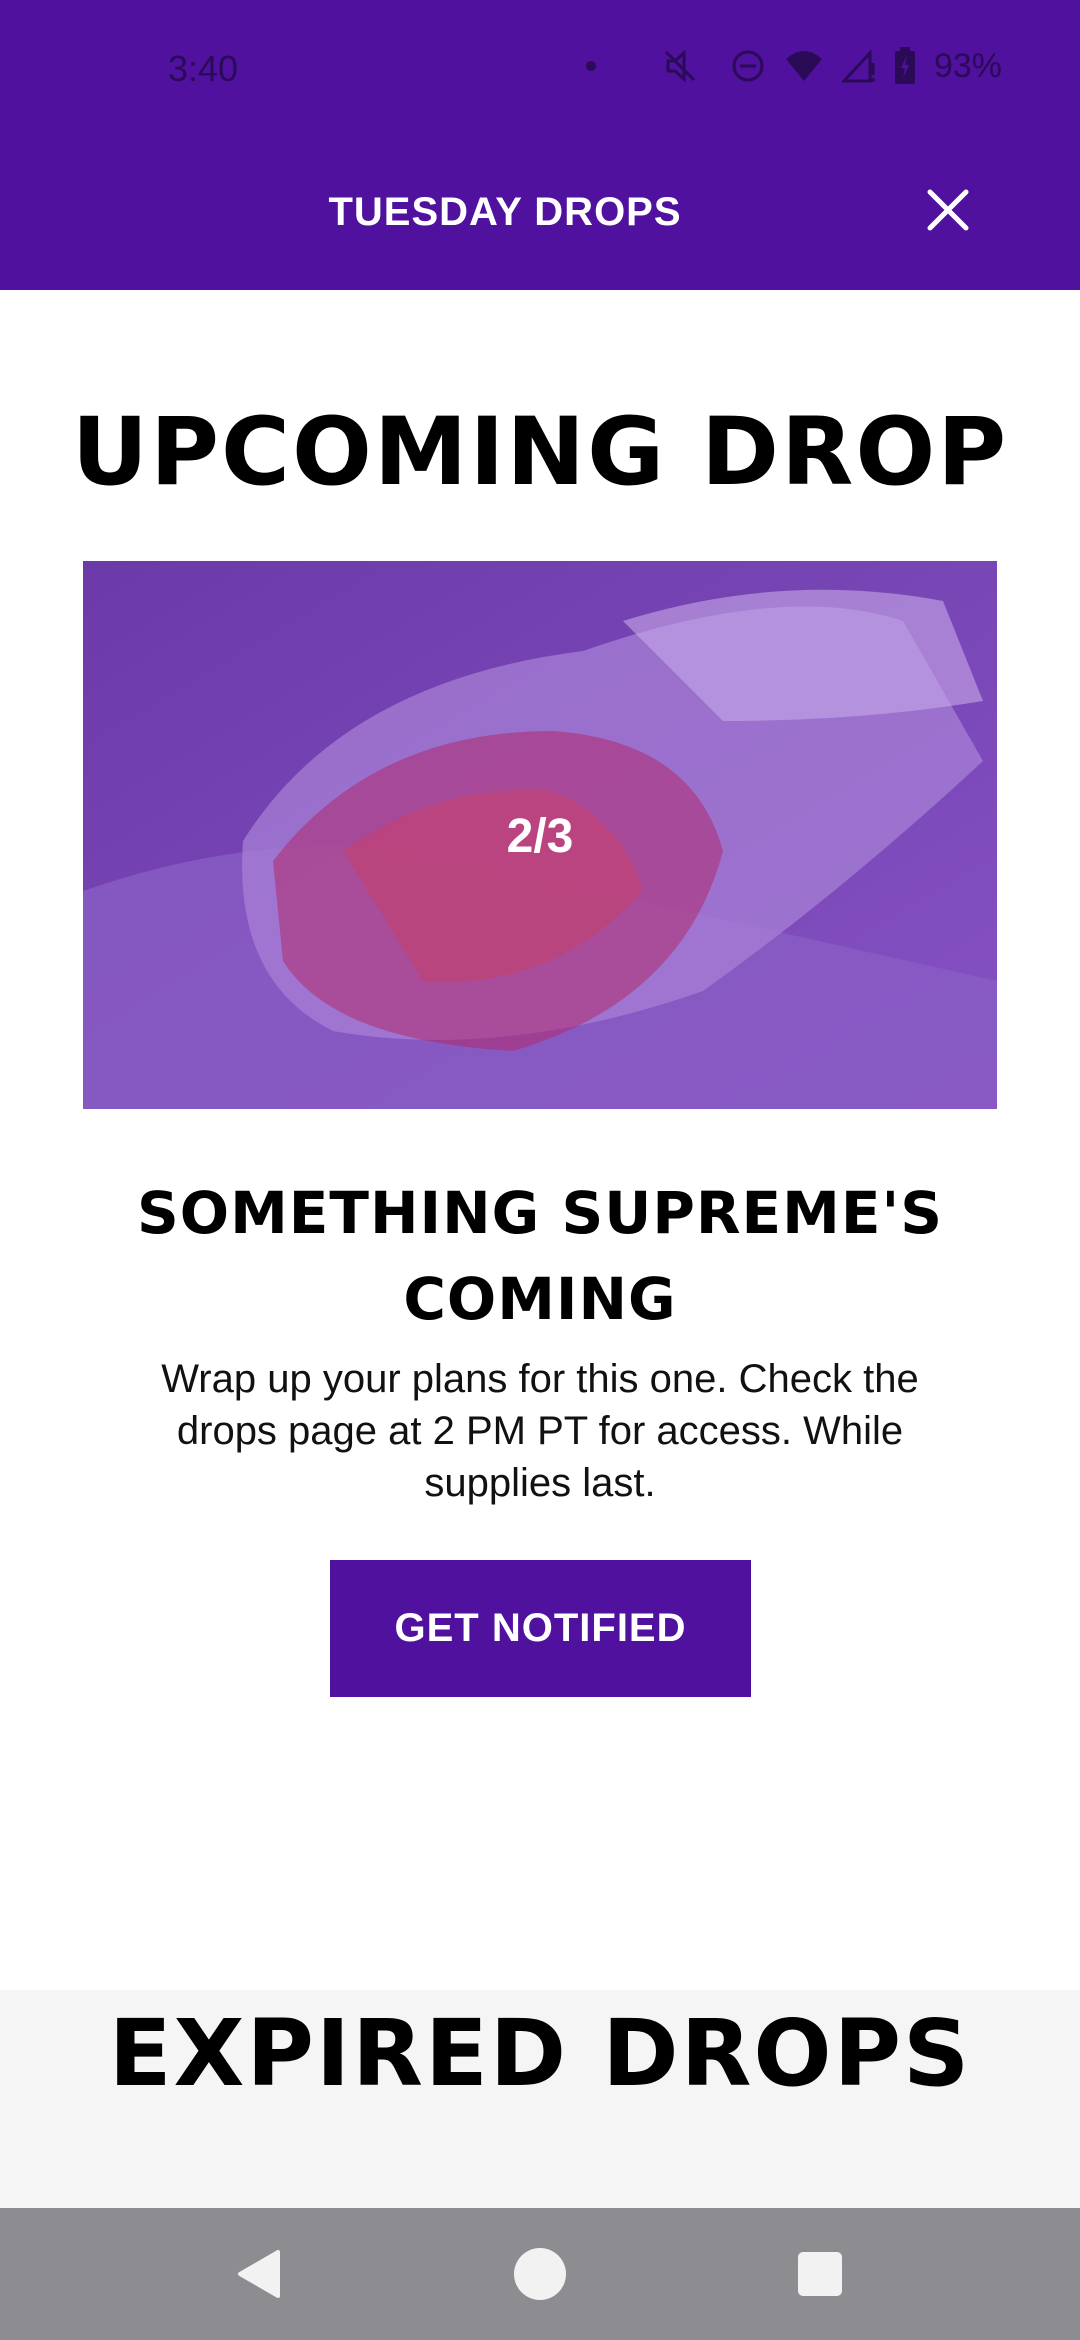 The image size is (1080, 2340). What do you see at coordinates (858, 66) in the screenshot?
I see `signal-icon` at bounding box center [858, 66].